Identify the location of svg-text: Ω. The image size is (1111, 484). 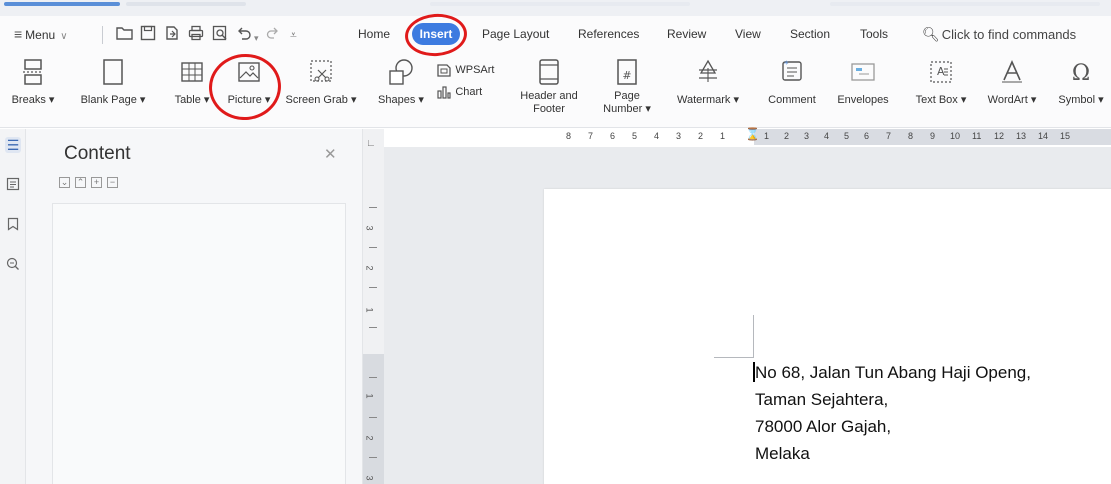
(1081, 73).